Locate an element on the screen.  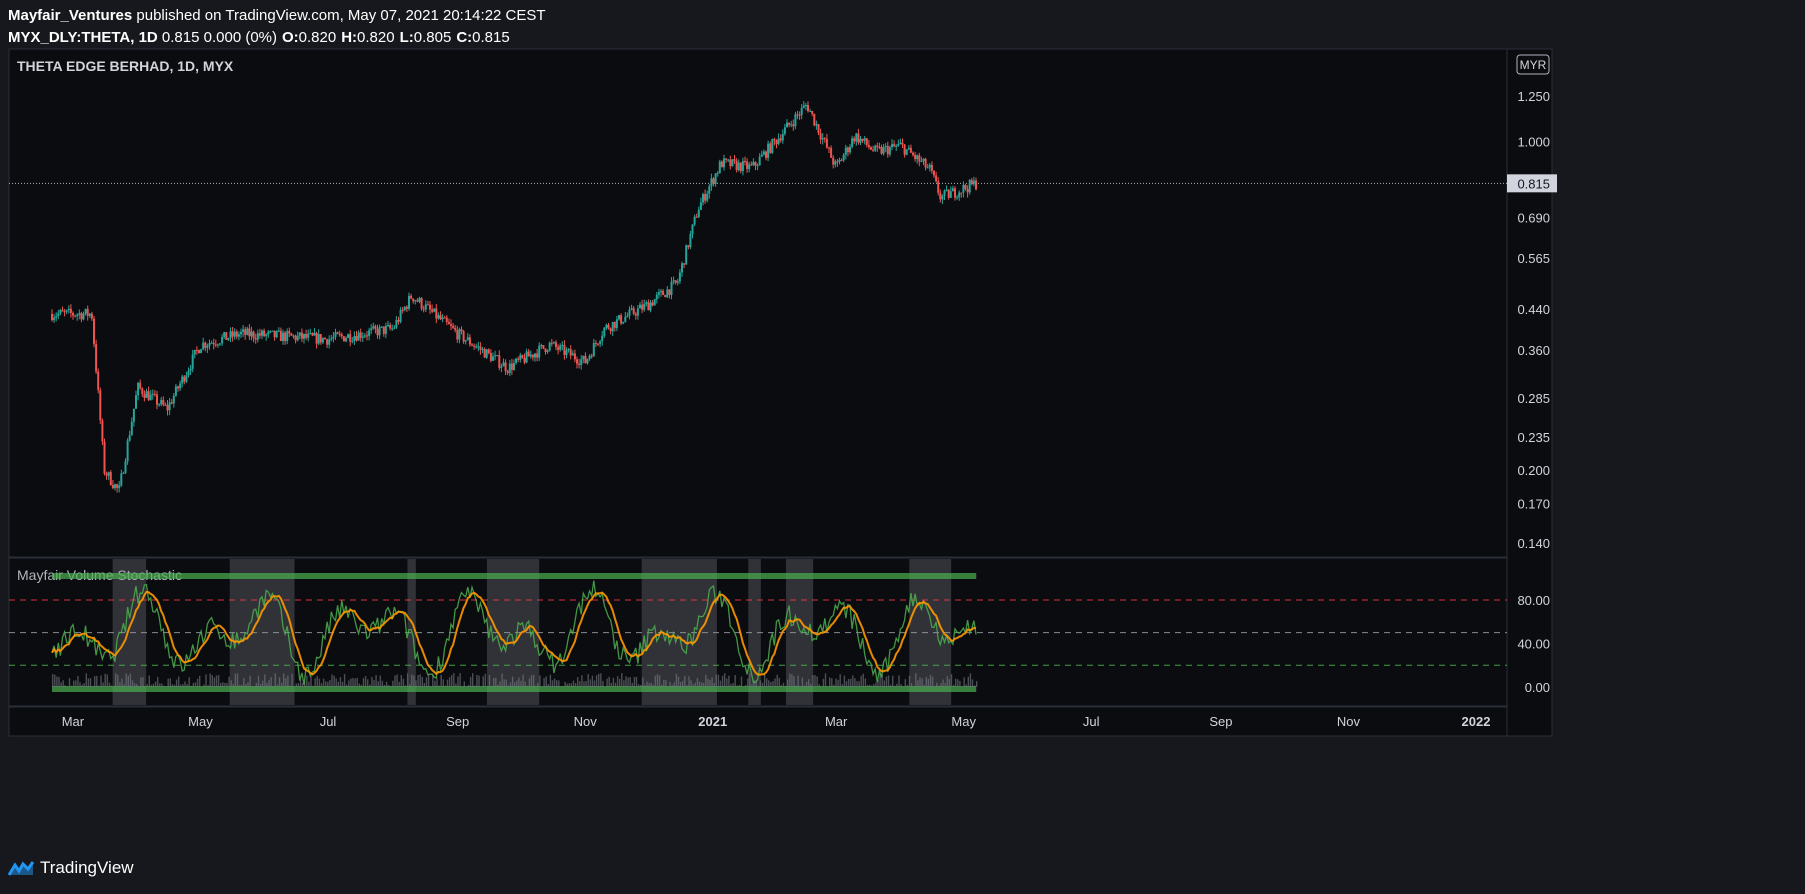
price-tick-label: 1.250 is located at coordinates (1533, 96).